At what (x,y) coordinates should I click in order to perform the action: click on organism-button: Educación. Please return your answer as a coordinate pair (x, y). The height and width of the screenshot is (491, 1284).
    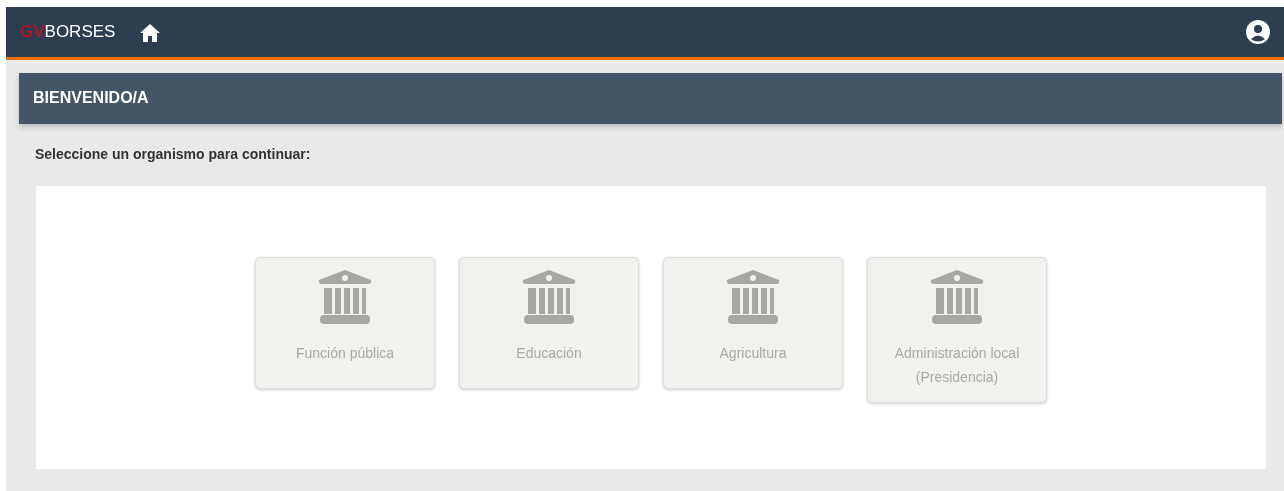
    Looking at the image, I should click on (549, 323).